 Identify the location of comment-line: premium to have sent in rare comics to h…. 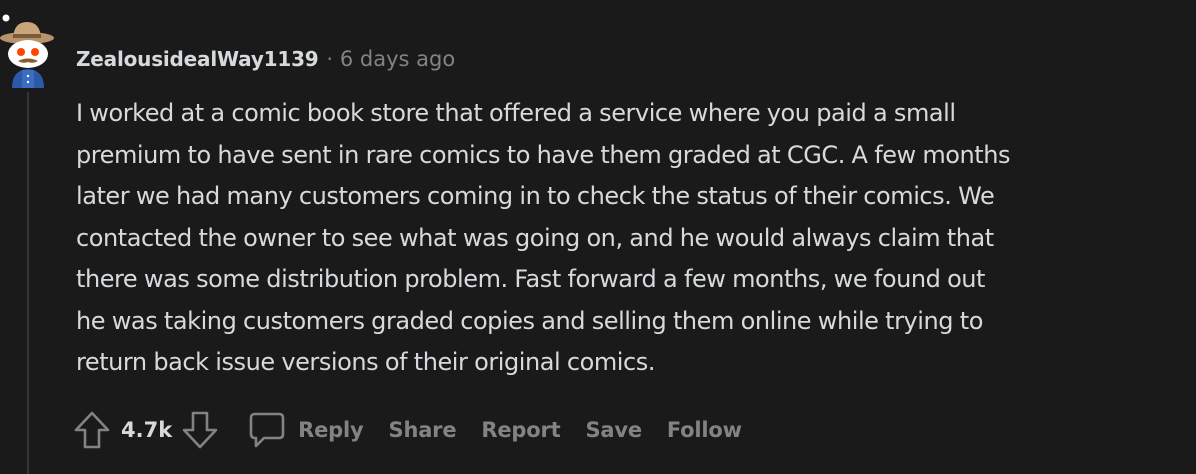
(543, 154).